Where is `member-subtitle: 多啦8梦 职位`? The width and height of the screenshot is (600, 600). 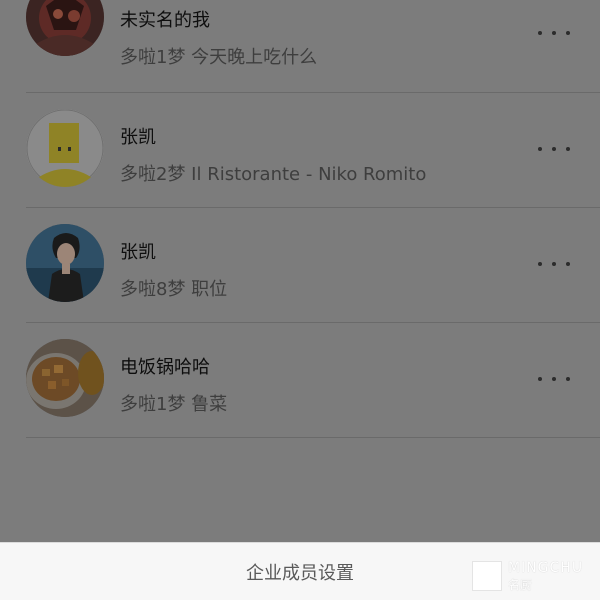 member-subtitle: 多啦8梦 职位 is located at coordinates (174, 289).